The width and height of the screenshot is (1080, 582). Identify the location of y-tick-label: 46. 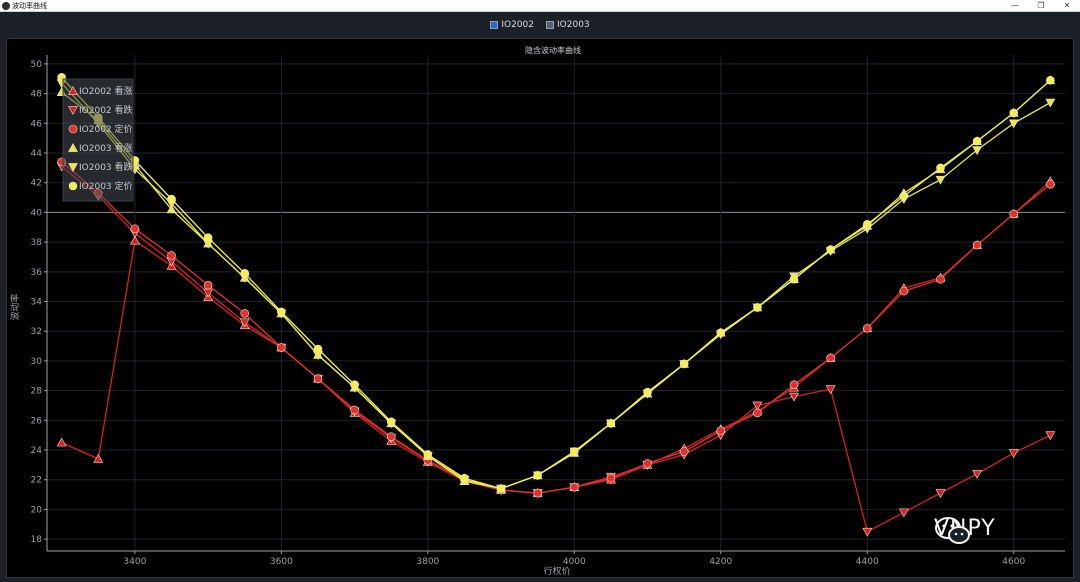
(37, 124).